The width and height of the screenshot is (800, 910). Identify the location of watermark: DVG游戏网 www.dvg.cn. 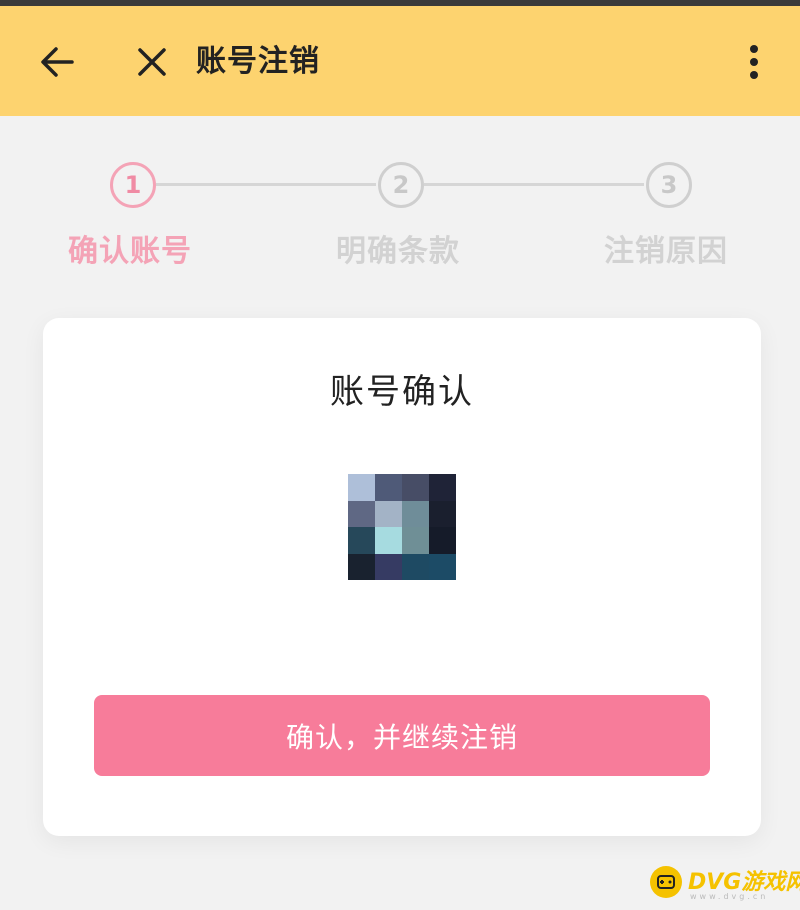
(725, 882).